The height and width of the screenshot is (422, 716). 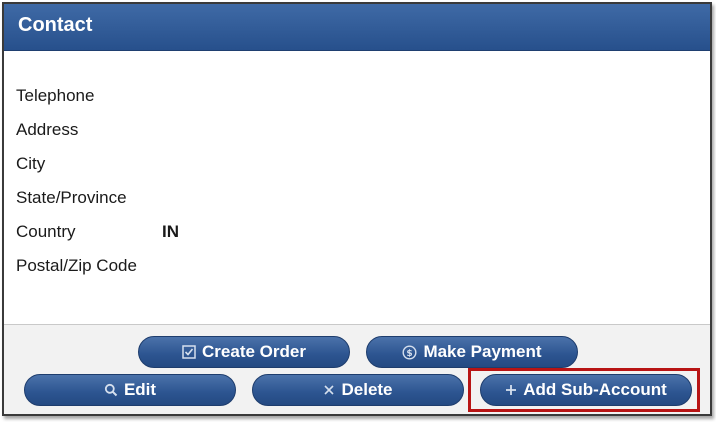 I want to click on create-order-button: Create Order, so click(x=244, y=352).